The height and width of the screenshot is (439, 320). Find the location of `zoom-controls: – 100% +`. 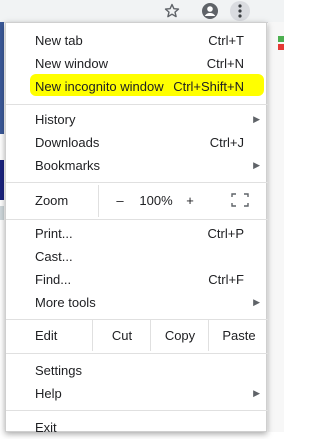

zoom-controls: – 100% + is located at coordinates (183, 201).